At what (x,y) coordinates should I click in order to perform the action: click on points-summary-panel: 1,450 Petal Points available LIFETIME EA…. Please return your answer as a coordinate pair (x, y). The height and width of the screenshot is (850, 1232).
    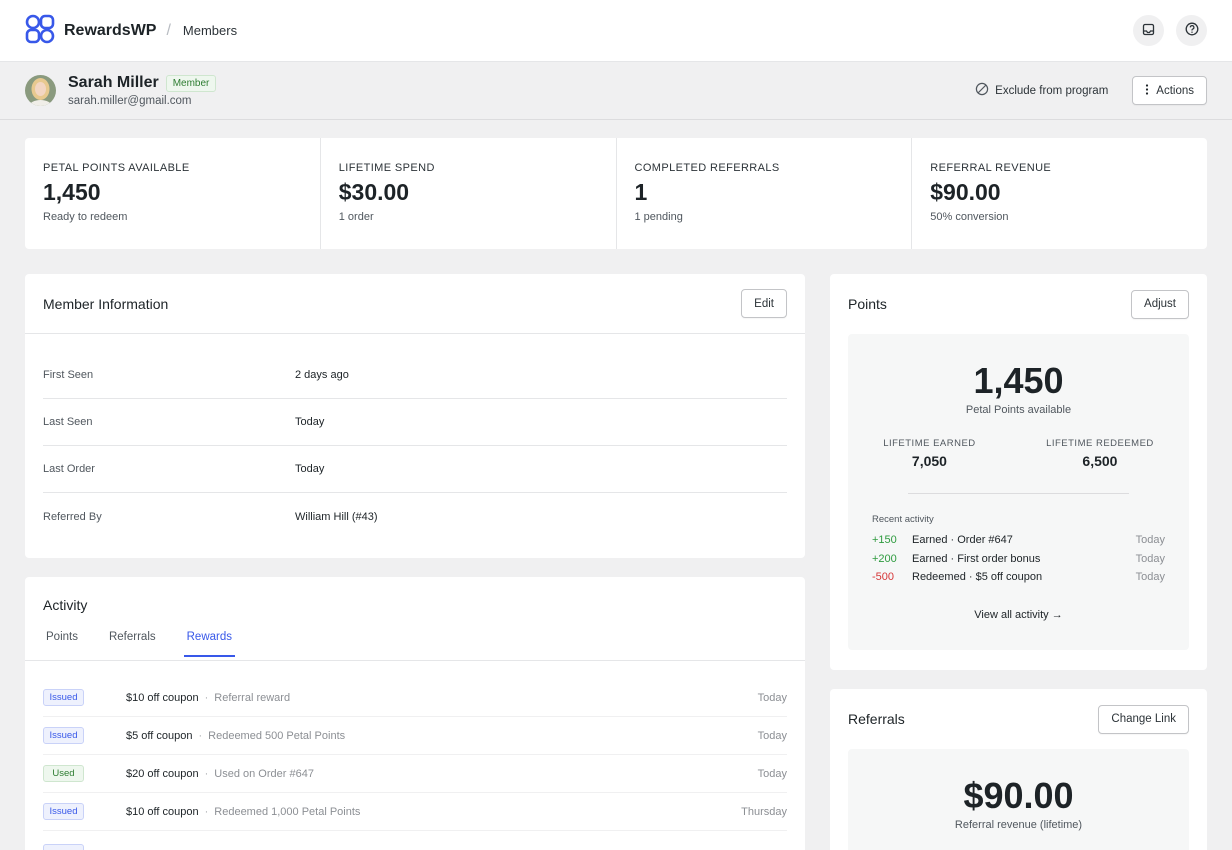
    Looking at the image, I should click on (1018, 492).